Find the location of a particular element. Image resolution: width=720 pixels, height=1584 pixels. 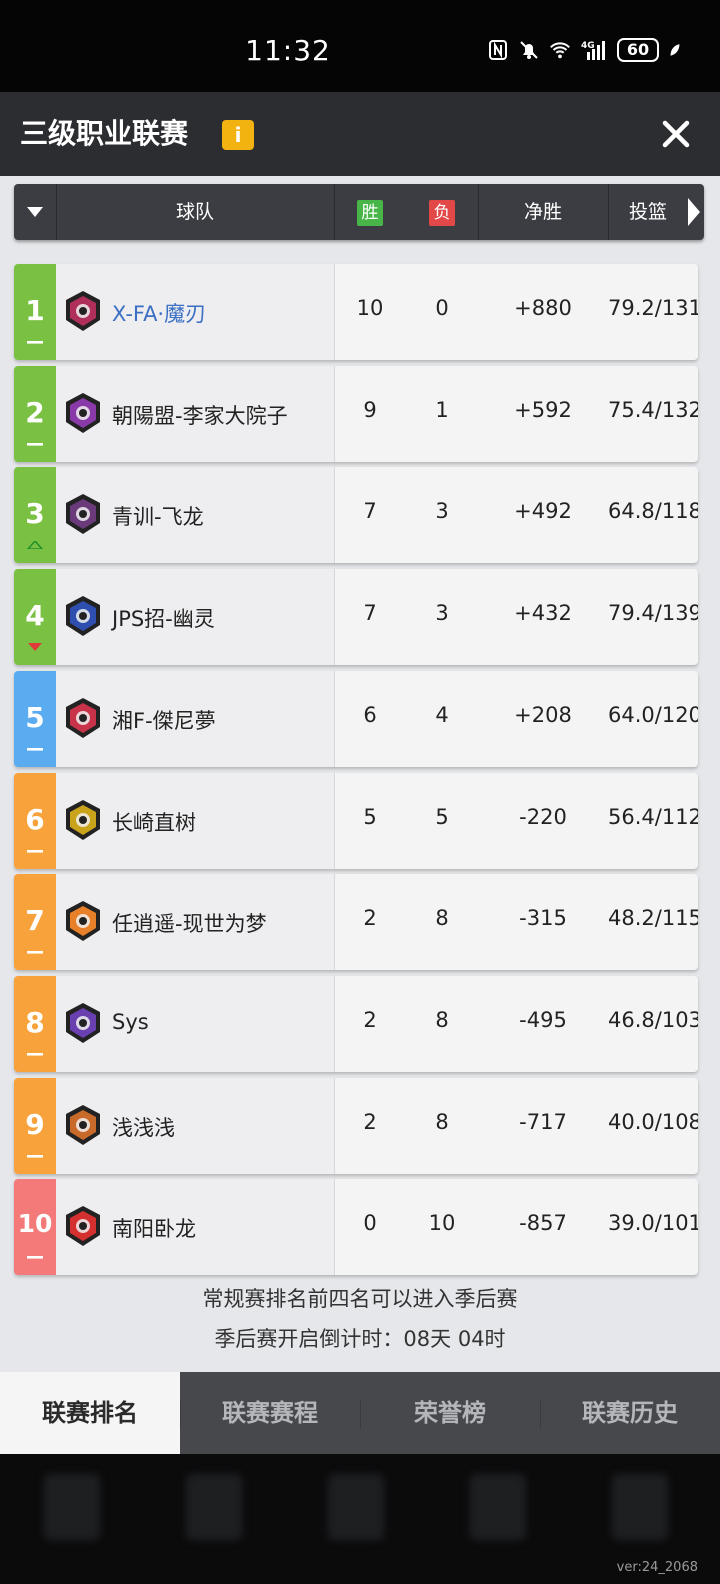

team-cell: JPS招-幽灵 is located at coordinates (195, 617).